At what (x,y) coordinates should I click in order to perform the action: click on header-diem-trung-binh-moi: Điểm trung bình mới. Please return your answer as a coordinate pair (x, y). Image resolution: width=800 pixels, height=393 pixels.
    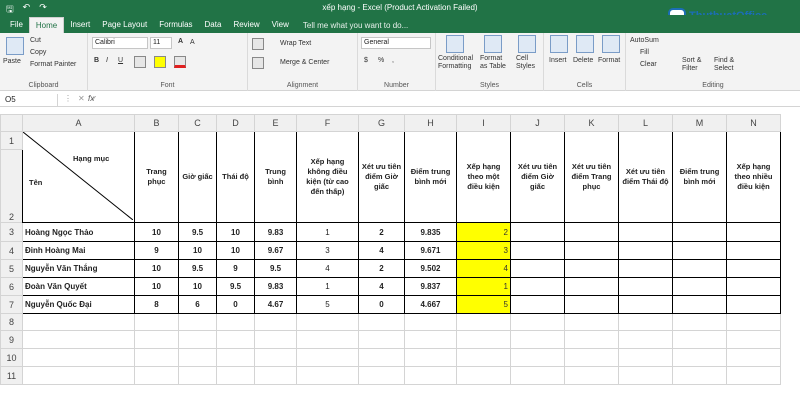
    Looking at the image, I should click on (430, 177).